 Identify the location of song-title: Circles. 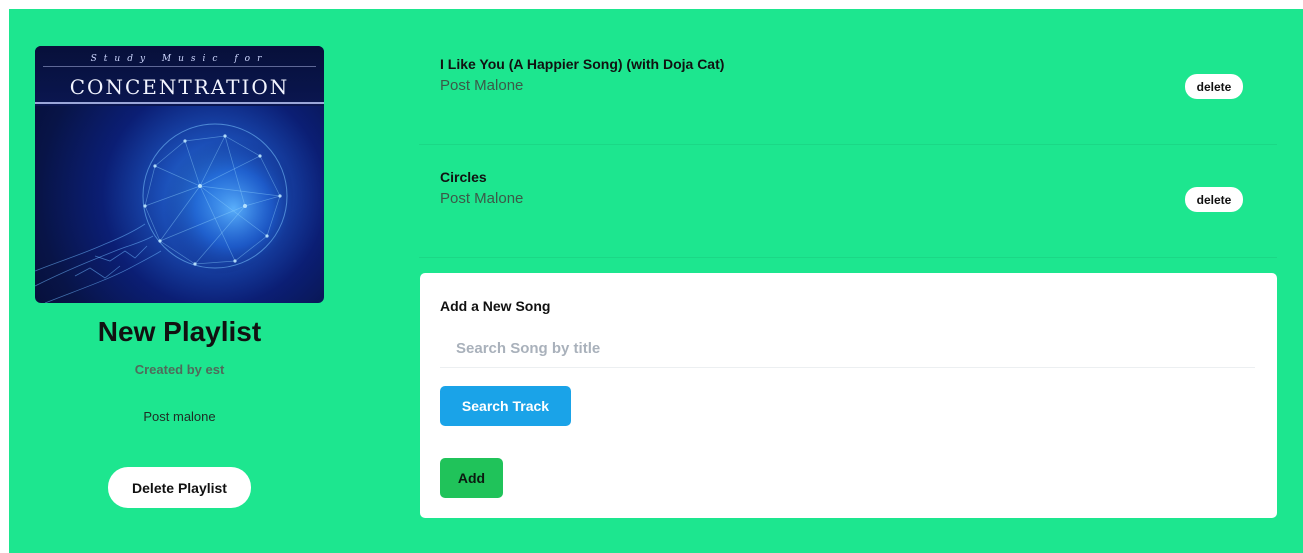
(463, 177).